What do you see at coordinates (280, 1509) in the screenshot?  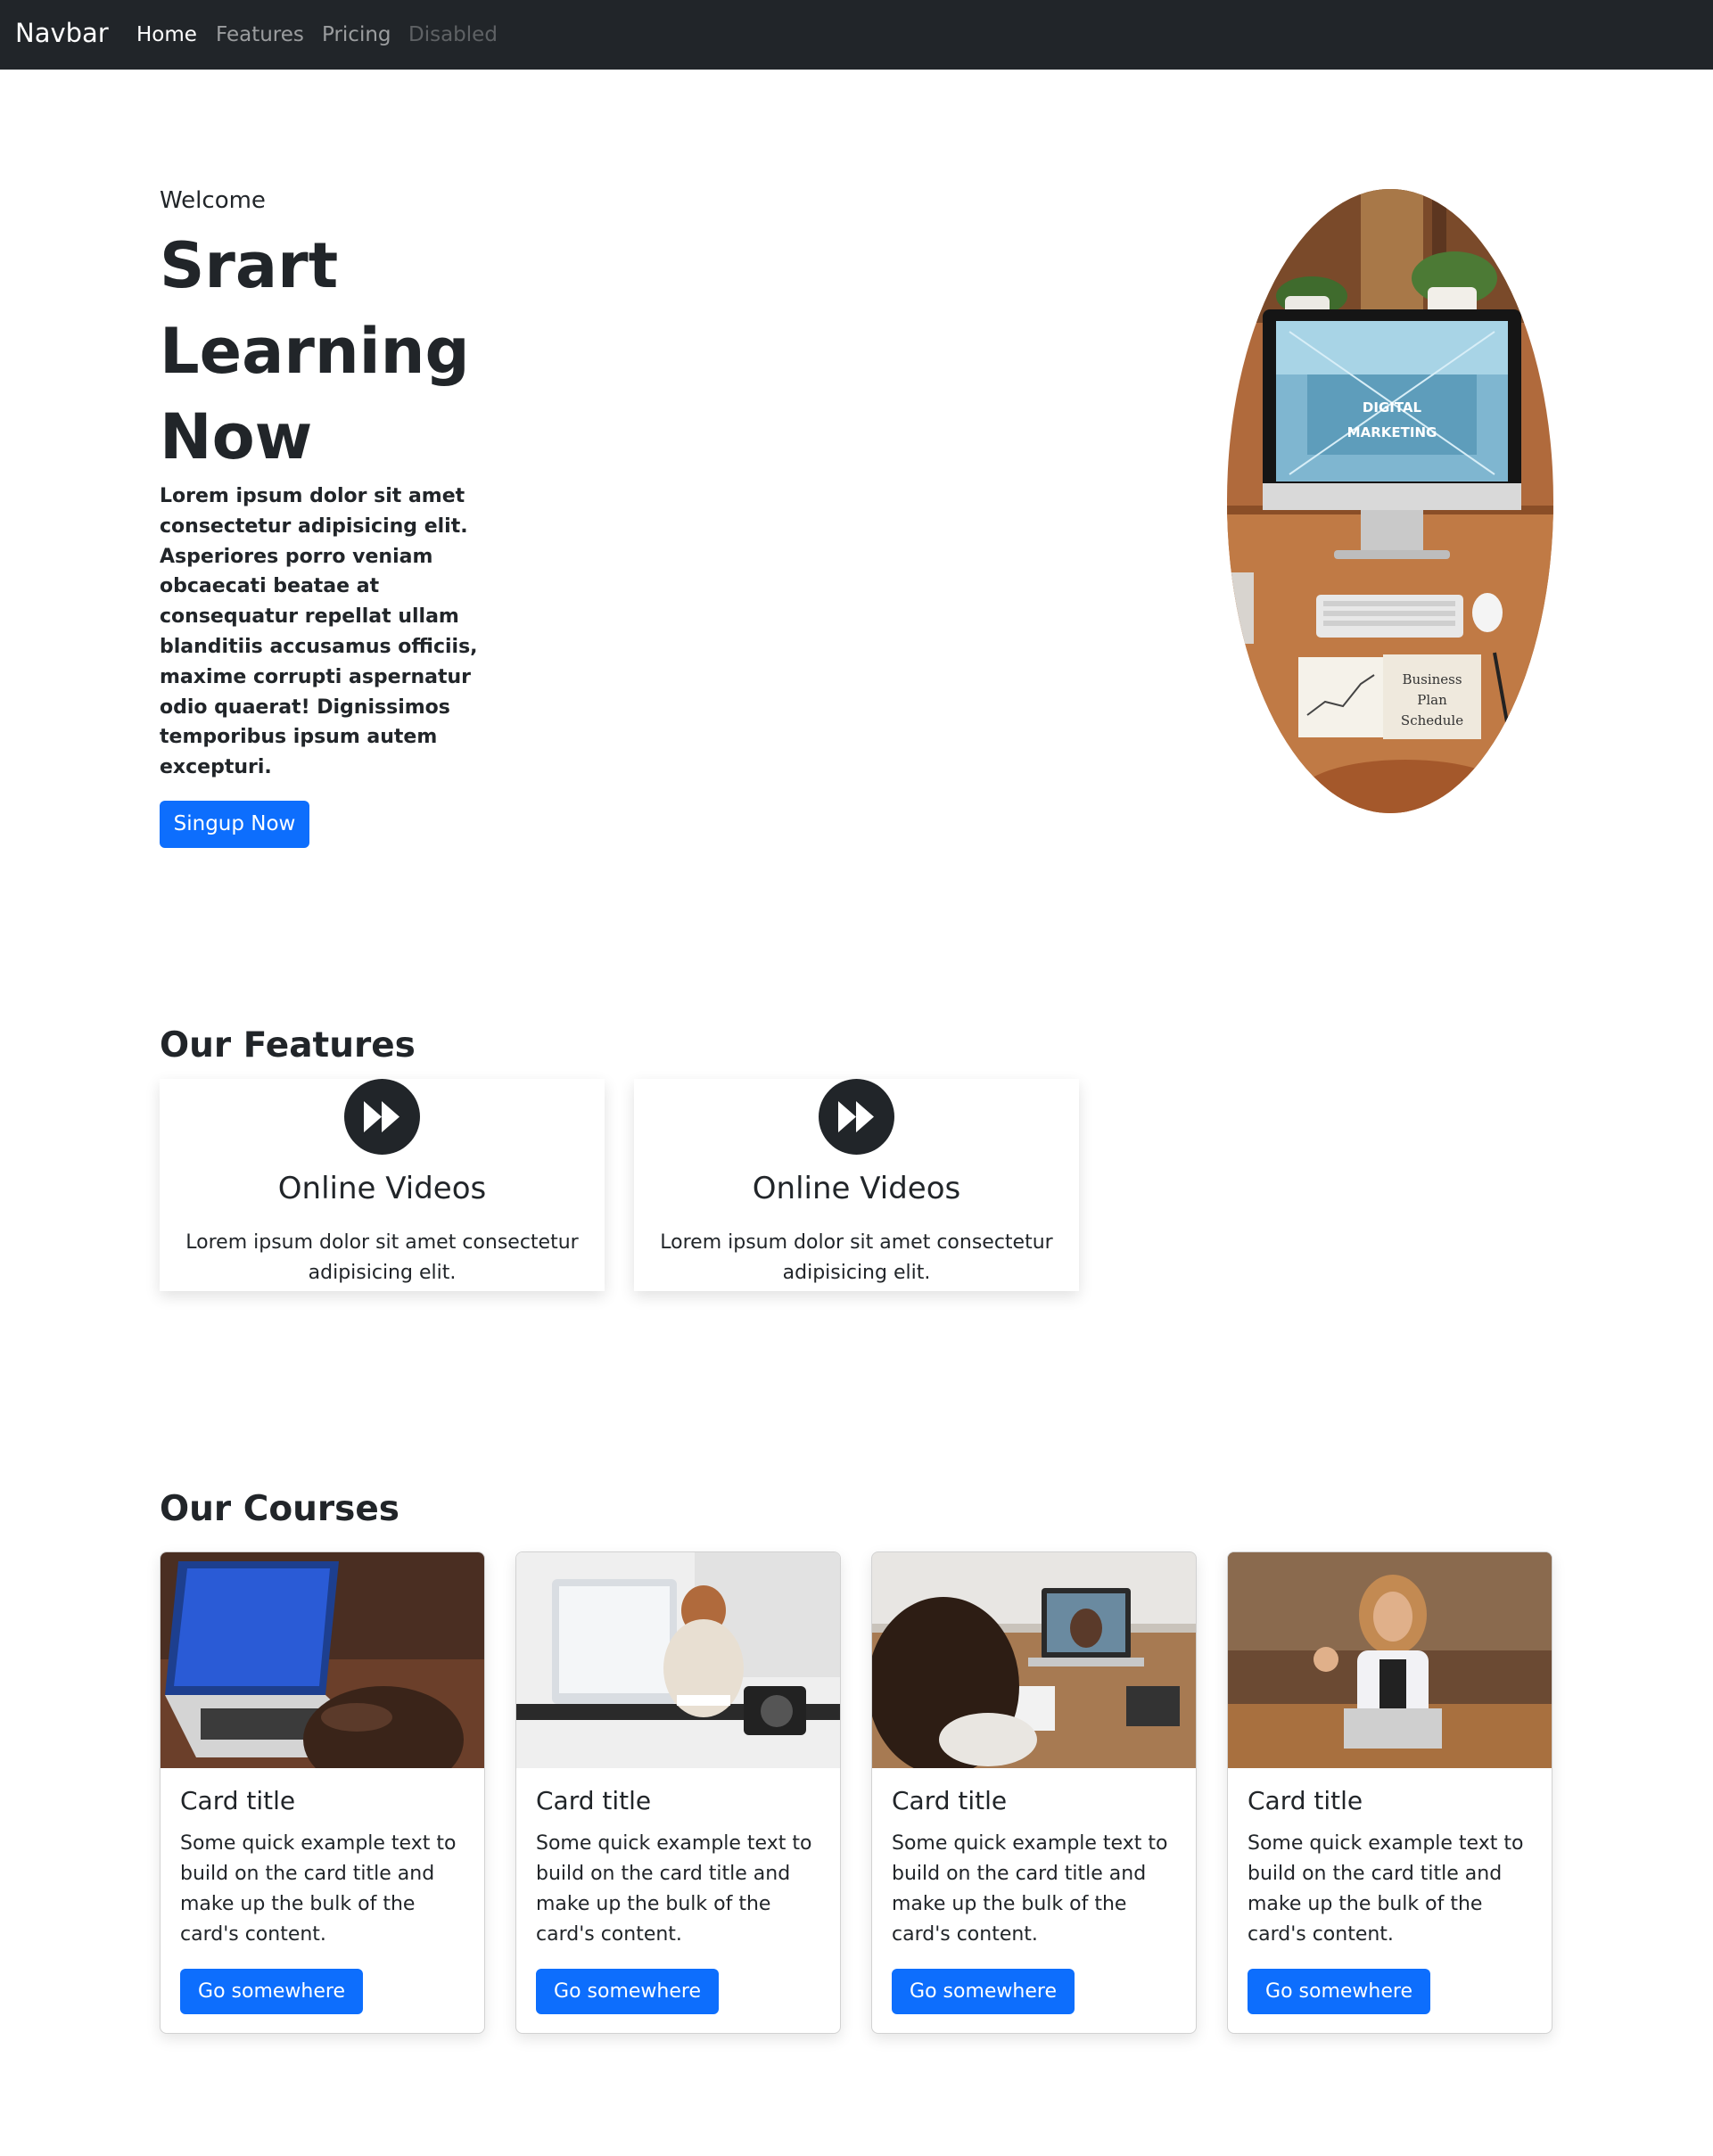 I see `courses-heading: Our Courses` at bounding box center [280, 1509].